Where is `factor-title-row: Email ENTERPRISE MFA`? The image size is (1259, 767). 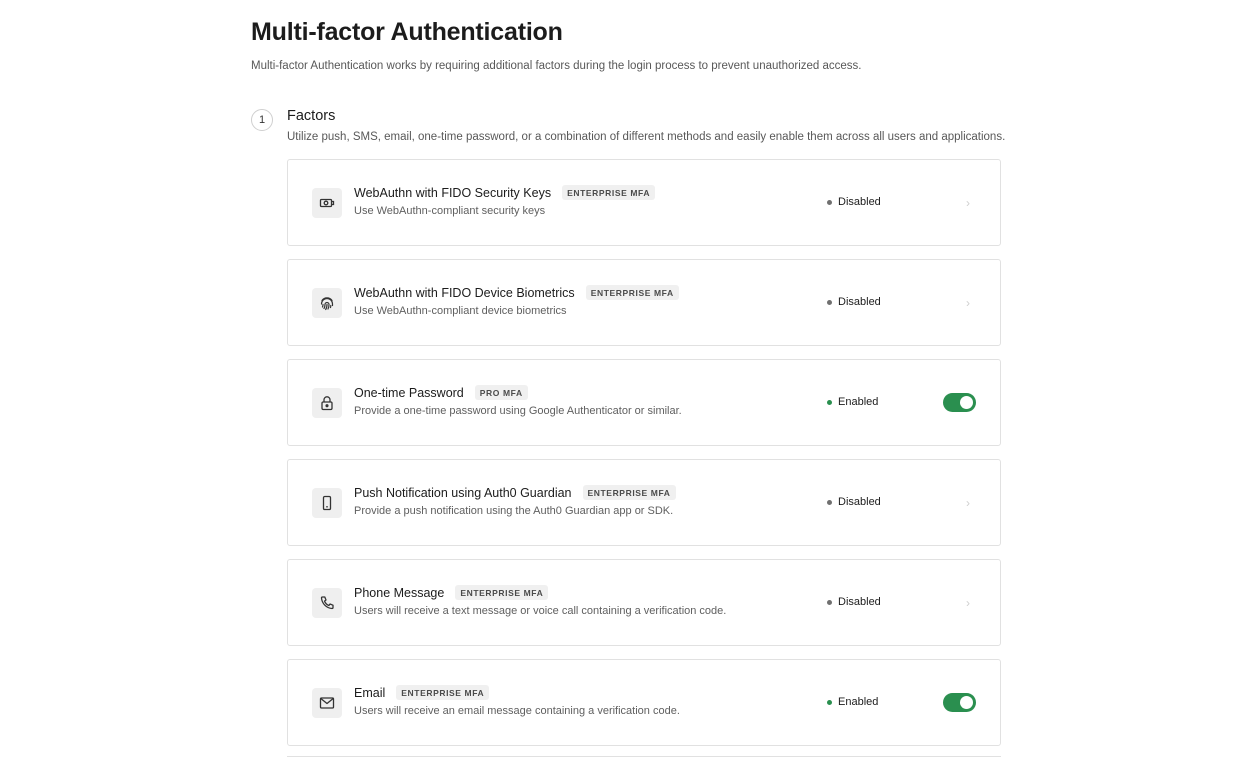
factor-title-row: Email ENTERPRISE MFA is located at coordinates (422, 692).